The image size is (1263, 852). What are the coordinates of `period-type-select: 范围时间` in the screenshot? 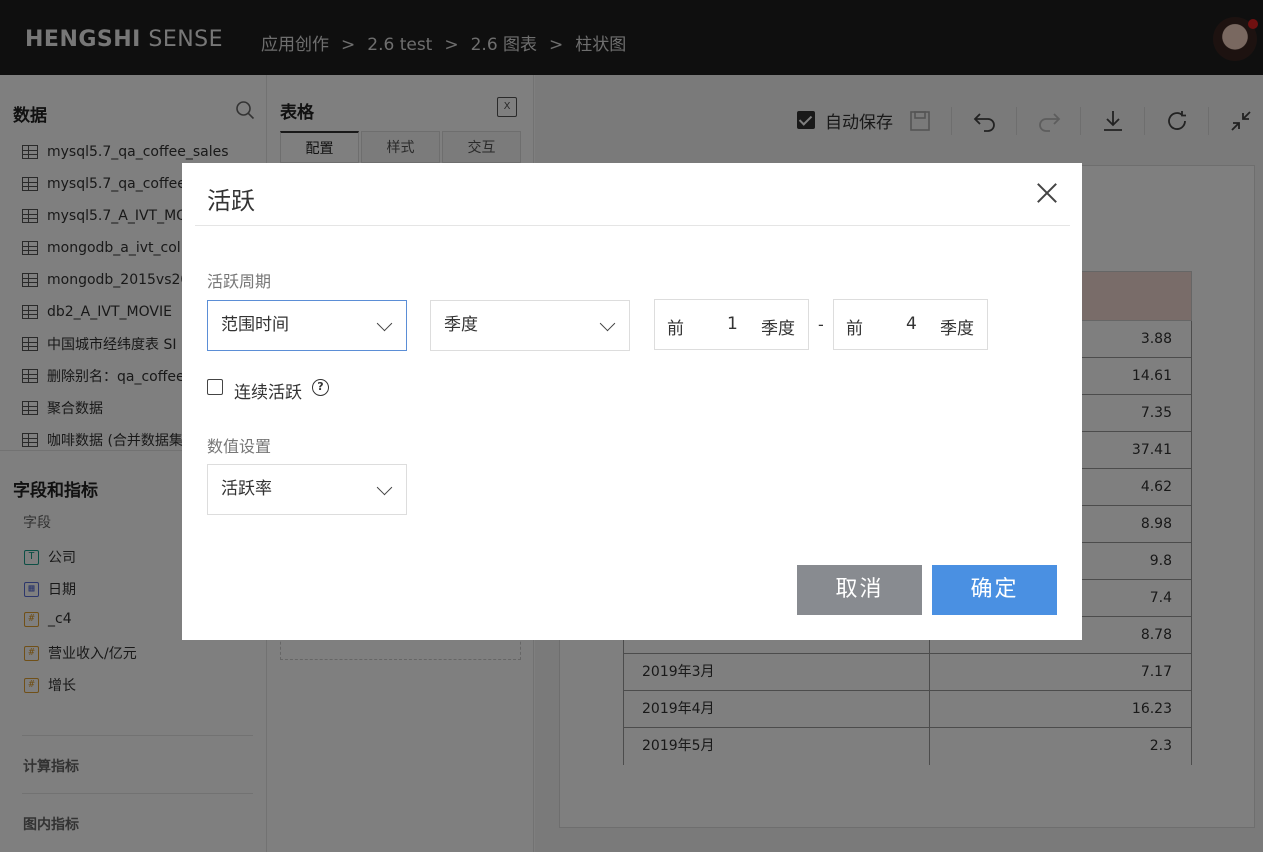 It's located at (307, 325).